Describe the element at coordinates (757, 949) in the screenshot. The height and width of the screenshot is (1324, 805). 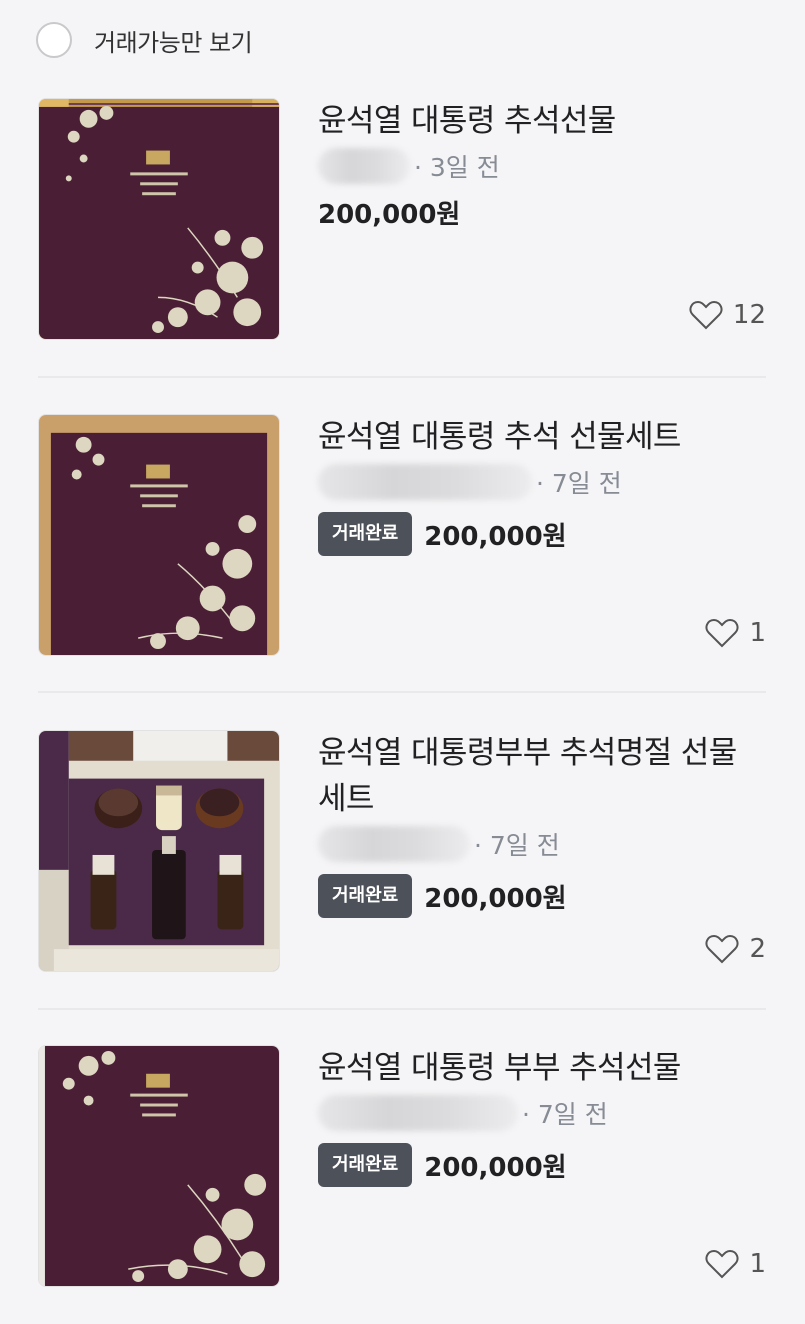
I see `like-number: 2` at that location.